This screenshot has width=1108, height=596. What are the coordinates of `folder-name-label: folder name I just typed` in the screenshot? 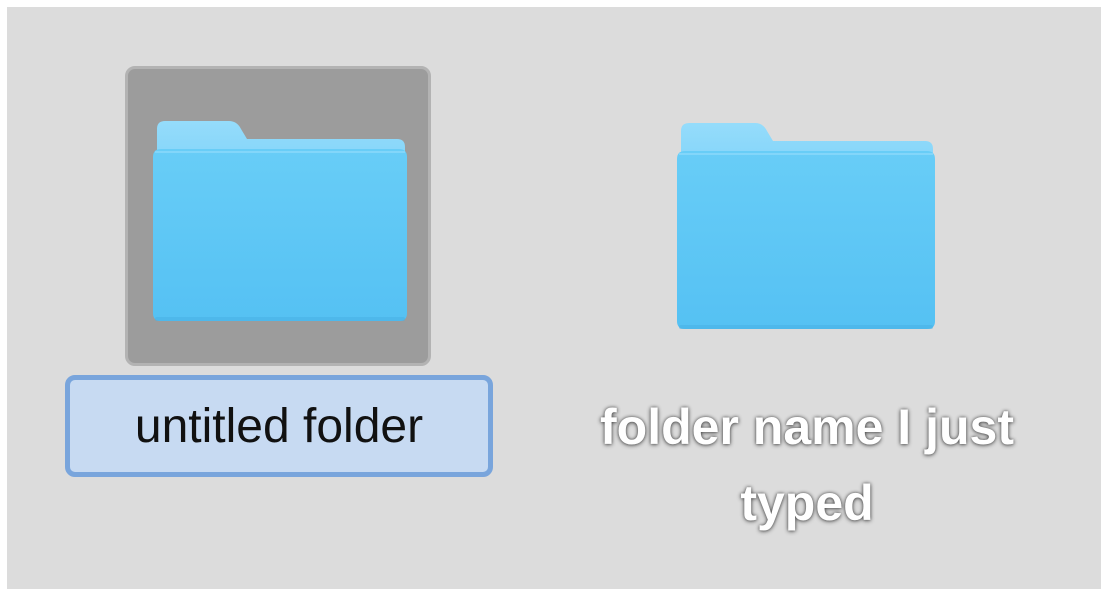 It's located at (807, 465).